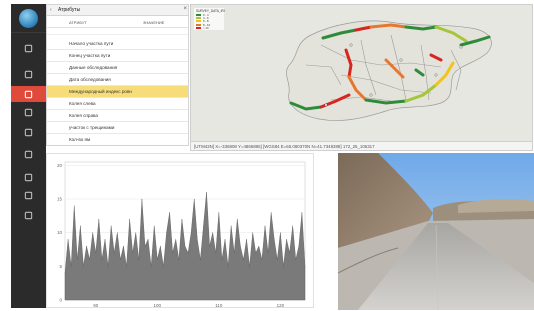 Image resolution: width=534 pixels, height=311 pixels. What do you see at coordinates (92, 127) in the screenshot?
I see `attribute-label: участок с трещинами` at bounding box center [92, 127].